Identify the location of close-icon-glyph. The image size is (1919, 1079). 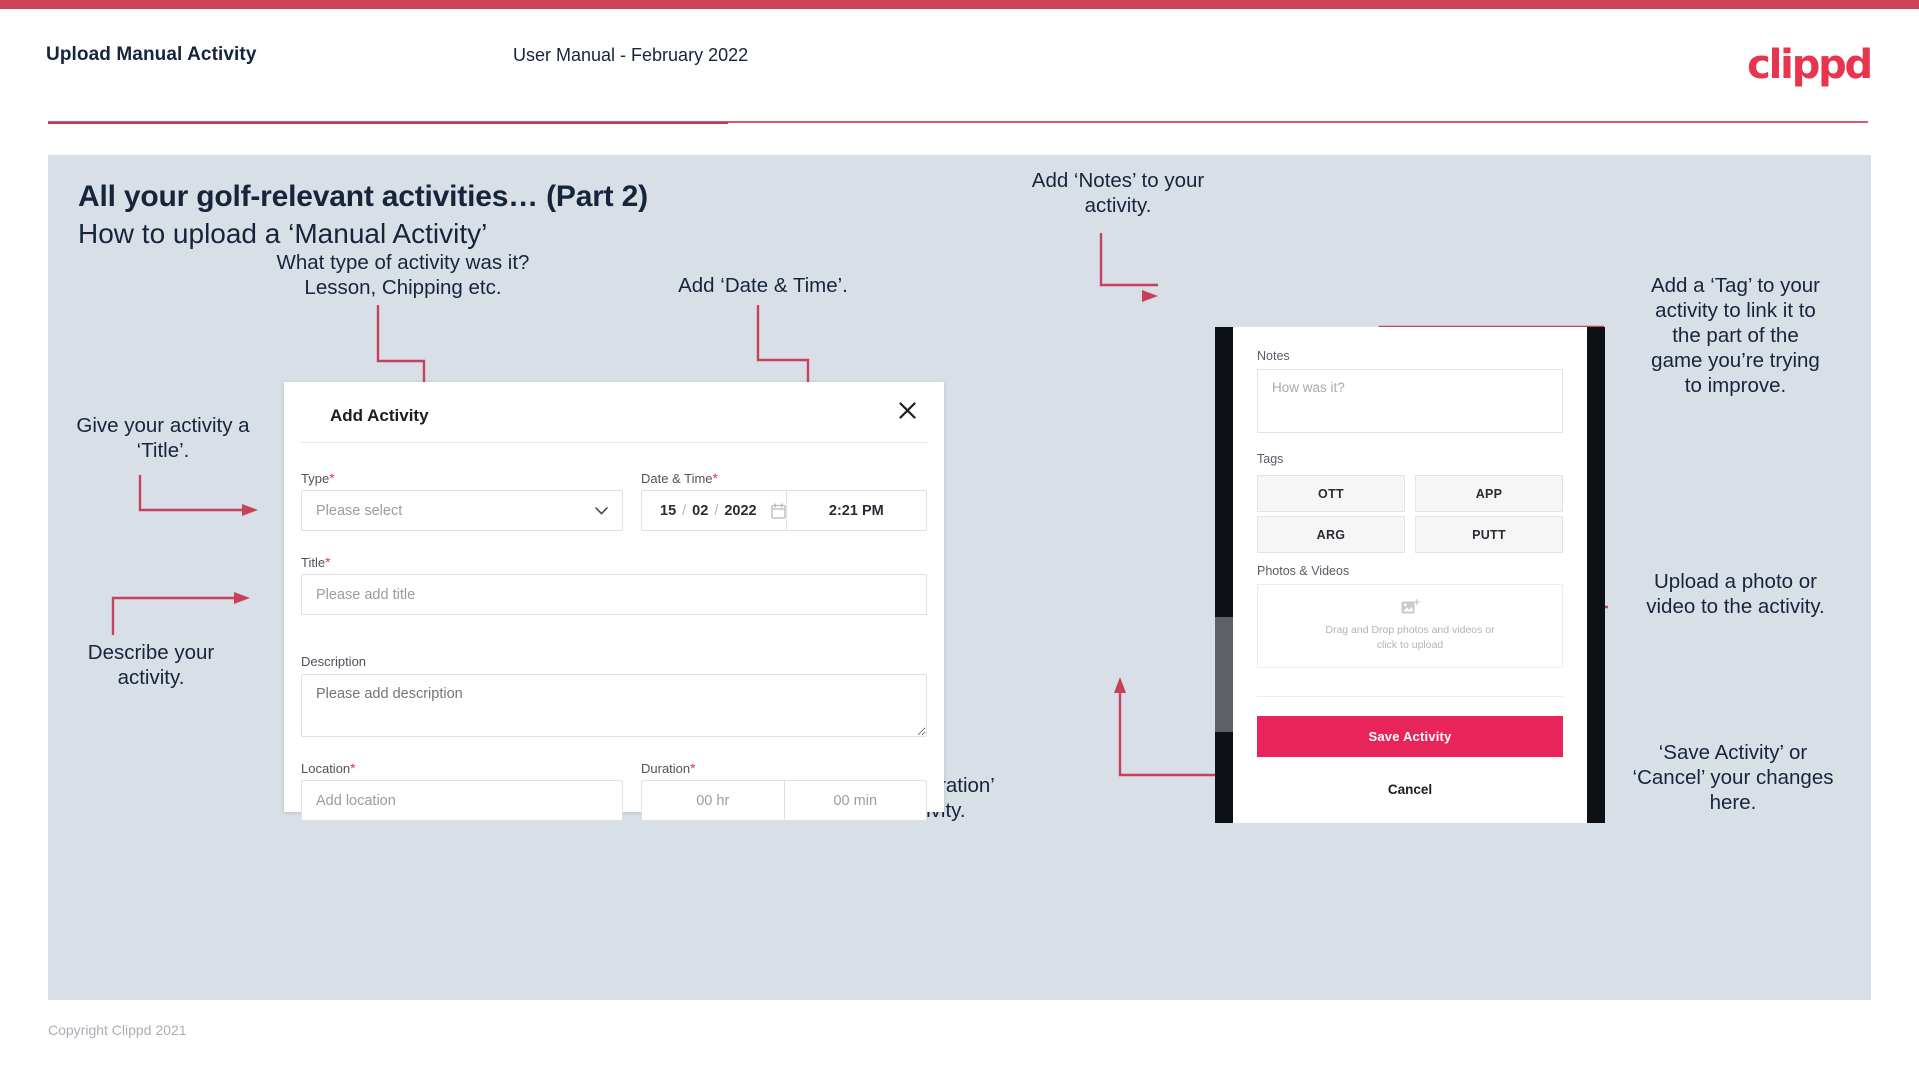
(907, 410).